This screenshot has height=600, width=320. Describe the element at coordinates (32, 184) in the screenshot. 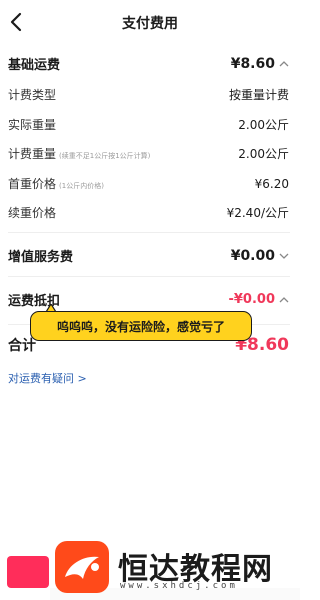

I see `fee-row-label: 首重价格` at that location.